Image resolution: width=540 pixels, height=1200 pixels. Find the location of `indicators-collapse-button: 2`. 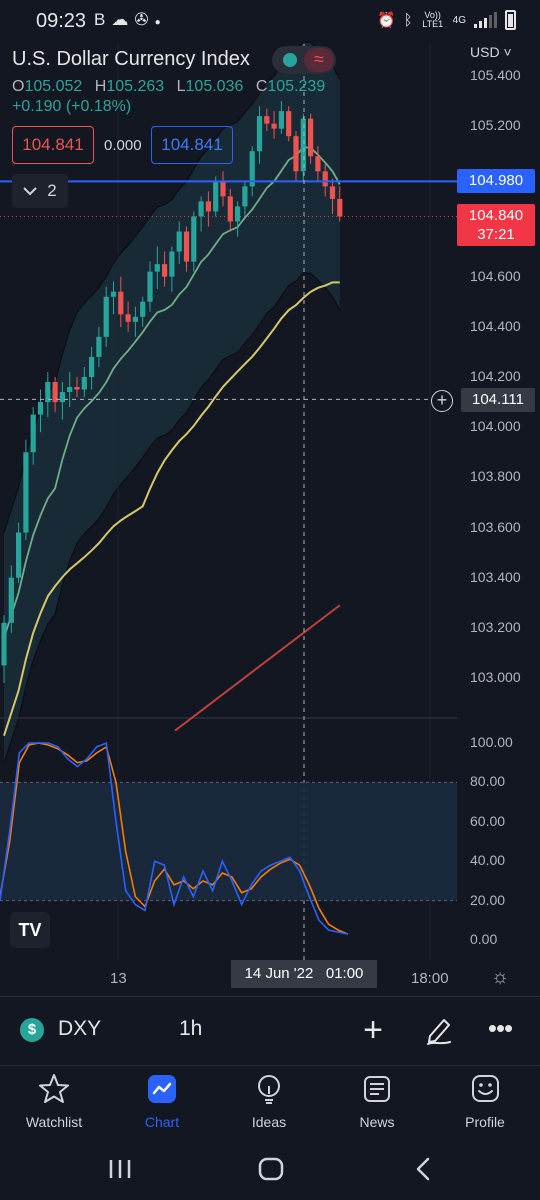

indicators-collapse-button: 2 is located at coordinates (40, 191).